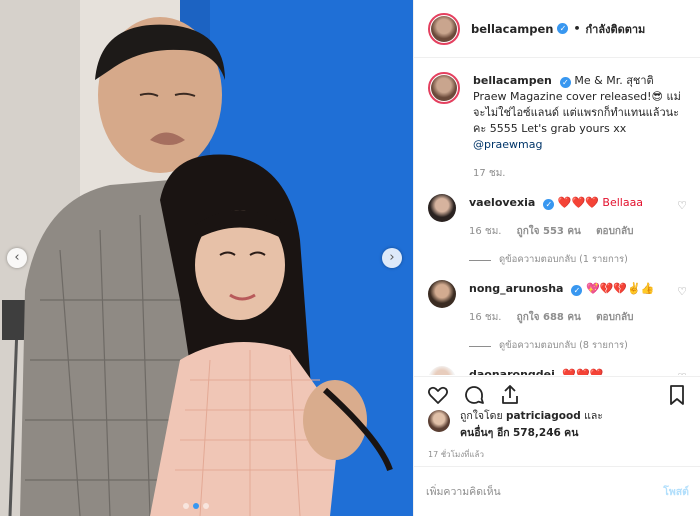 The height and width of the screenshot is (516, 700). What do you see at coordinates (557, 370) in the screenshot?
I see `comment-item: daonarongdej ❤️❤️❤️ ♡` at bounding box center [557, 370].